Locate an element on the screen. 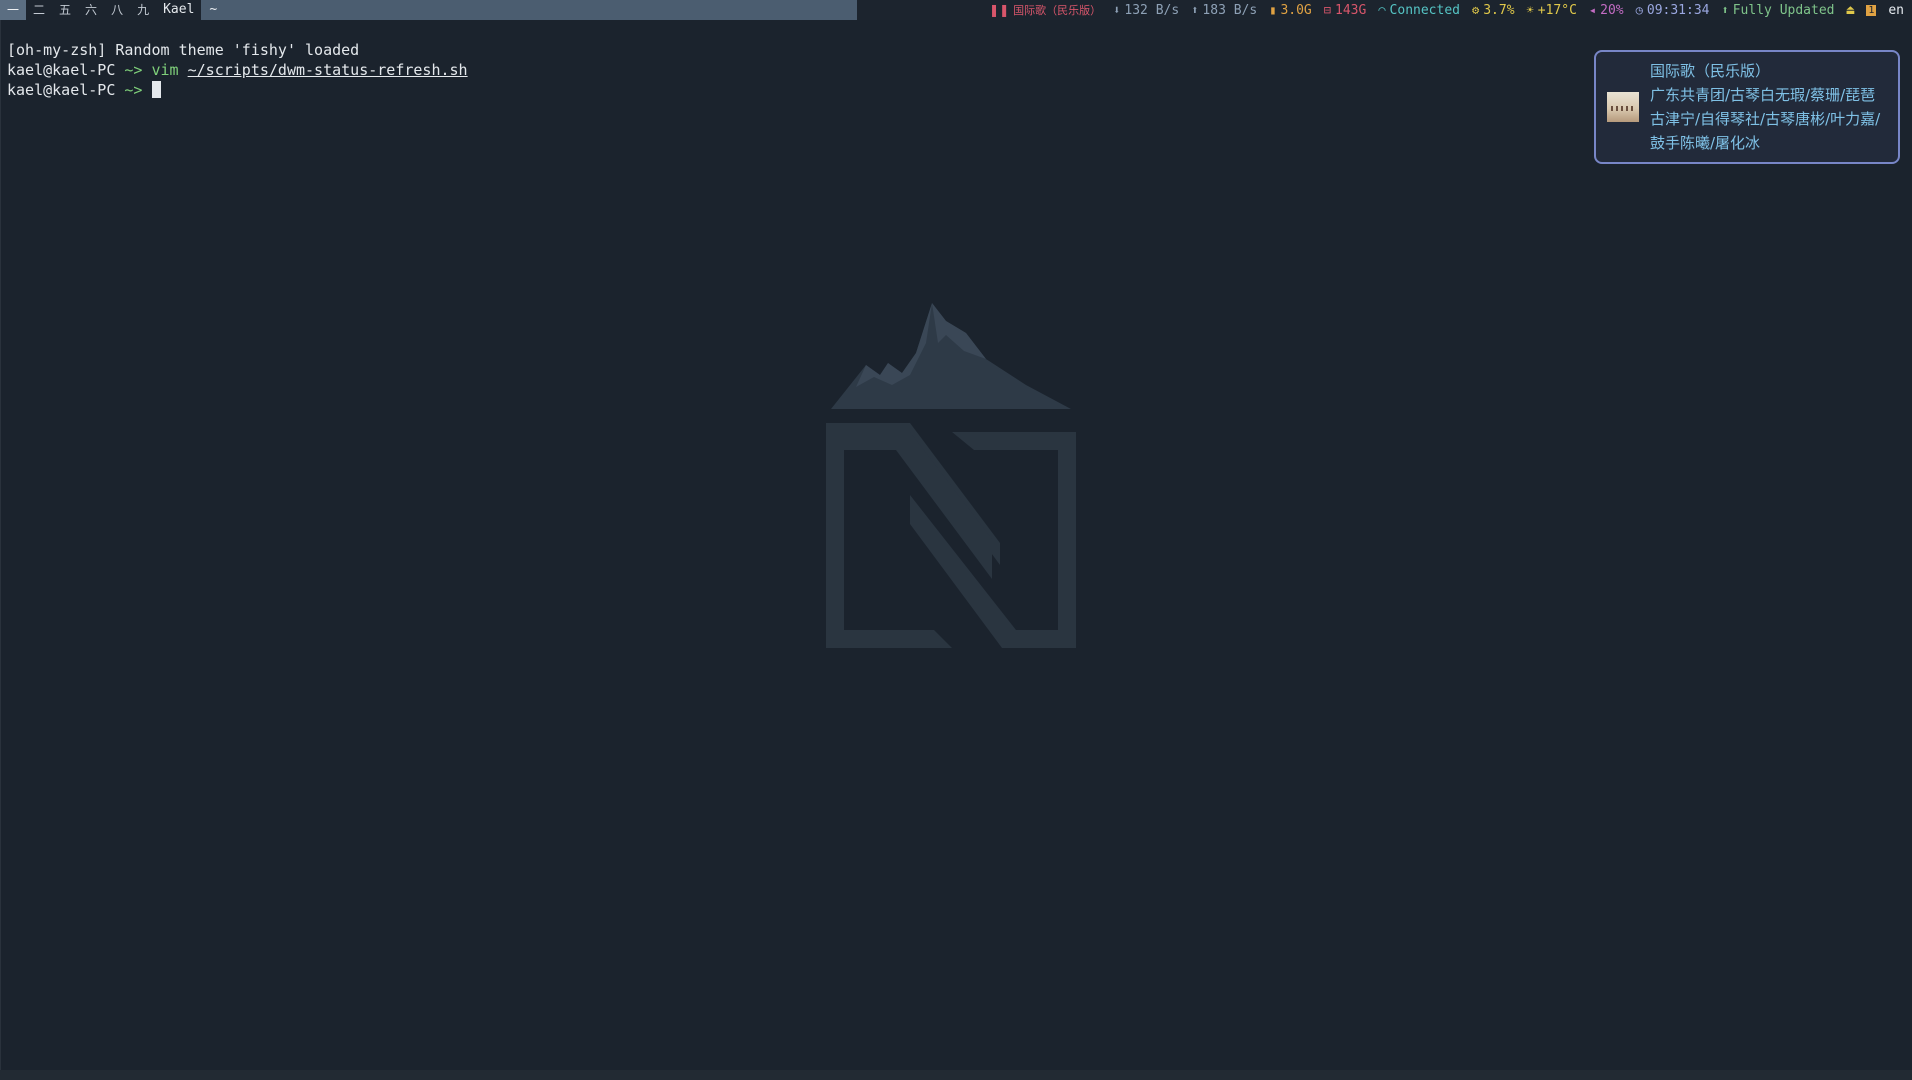  music-title: 国际歌（民乐版） is located at coordinates (1057, 10).